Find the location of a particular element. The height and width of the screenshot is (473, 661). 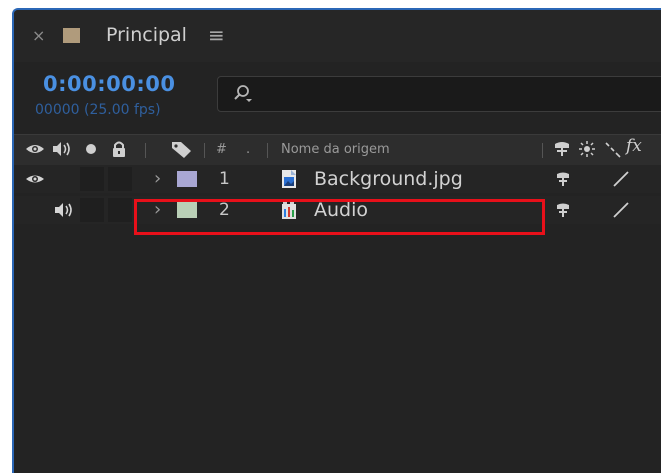

layer-row-background: › 1 Background.jpg is located at coordinates (337, 179).